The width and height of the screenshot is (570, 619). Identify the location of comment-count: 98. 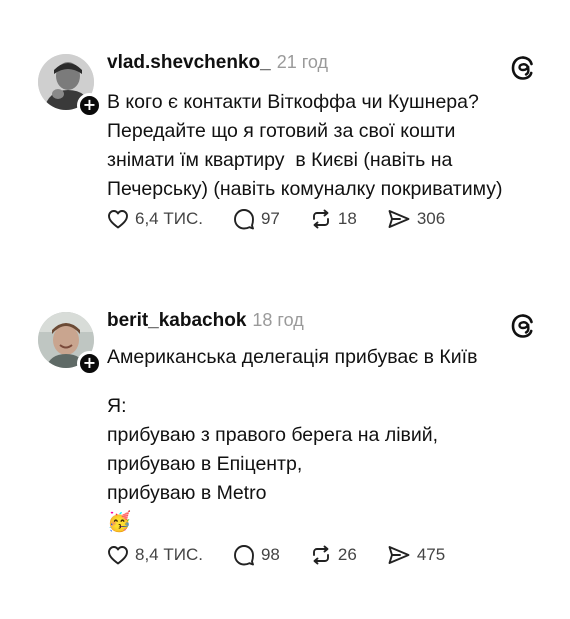
(270, 554).